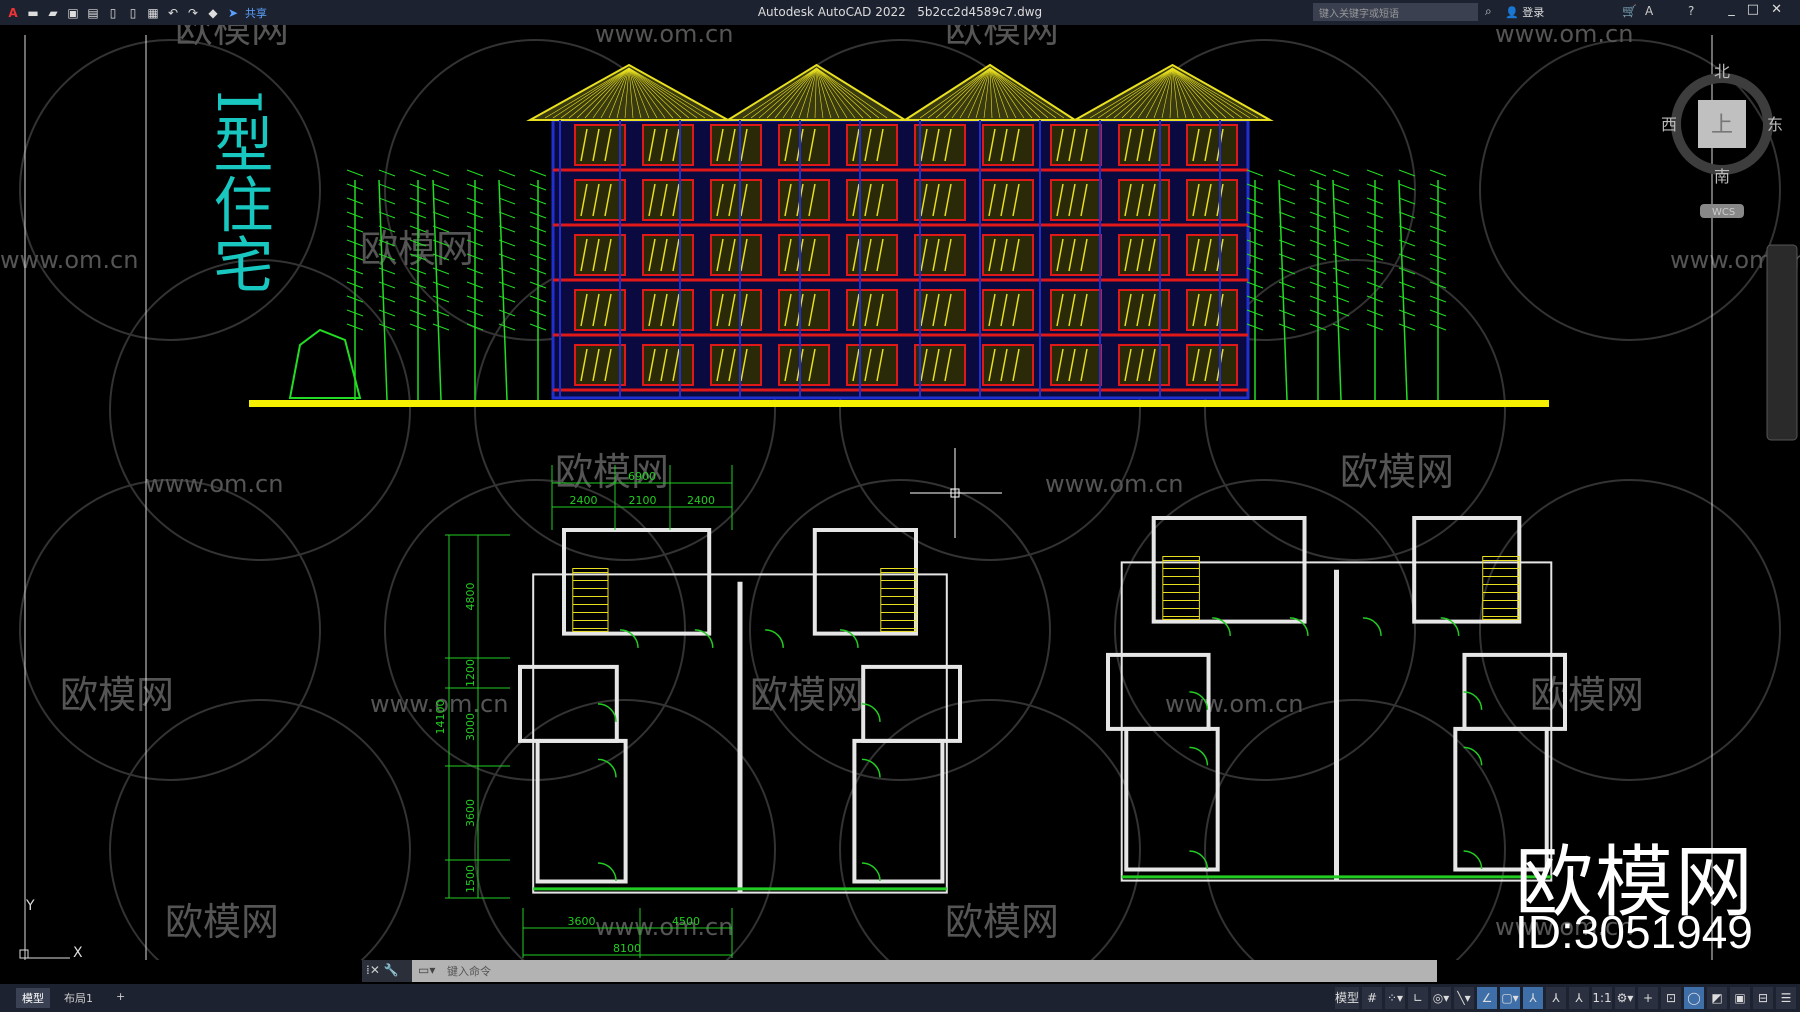  What do you see at coordinates (1395, 12) in the screenshot?
I see `search-input: 键入关键字或短语` at bounding box center [1395, 12].